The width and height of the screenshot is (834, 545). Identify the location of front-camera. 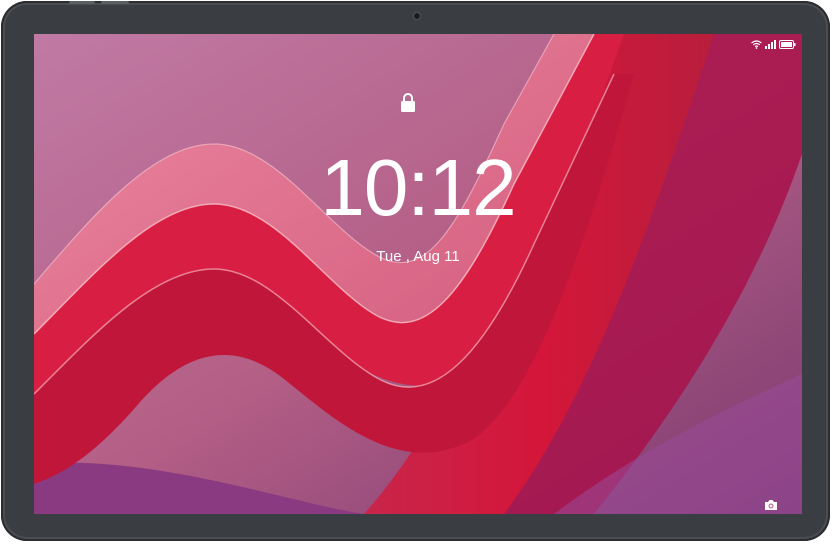
(417, 16).